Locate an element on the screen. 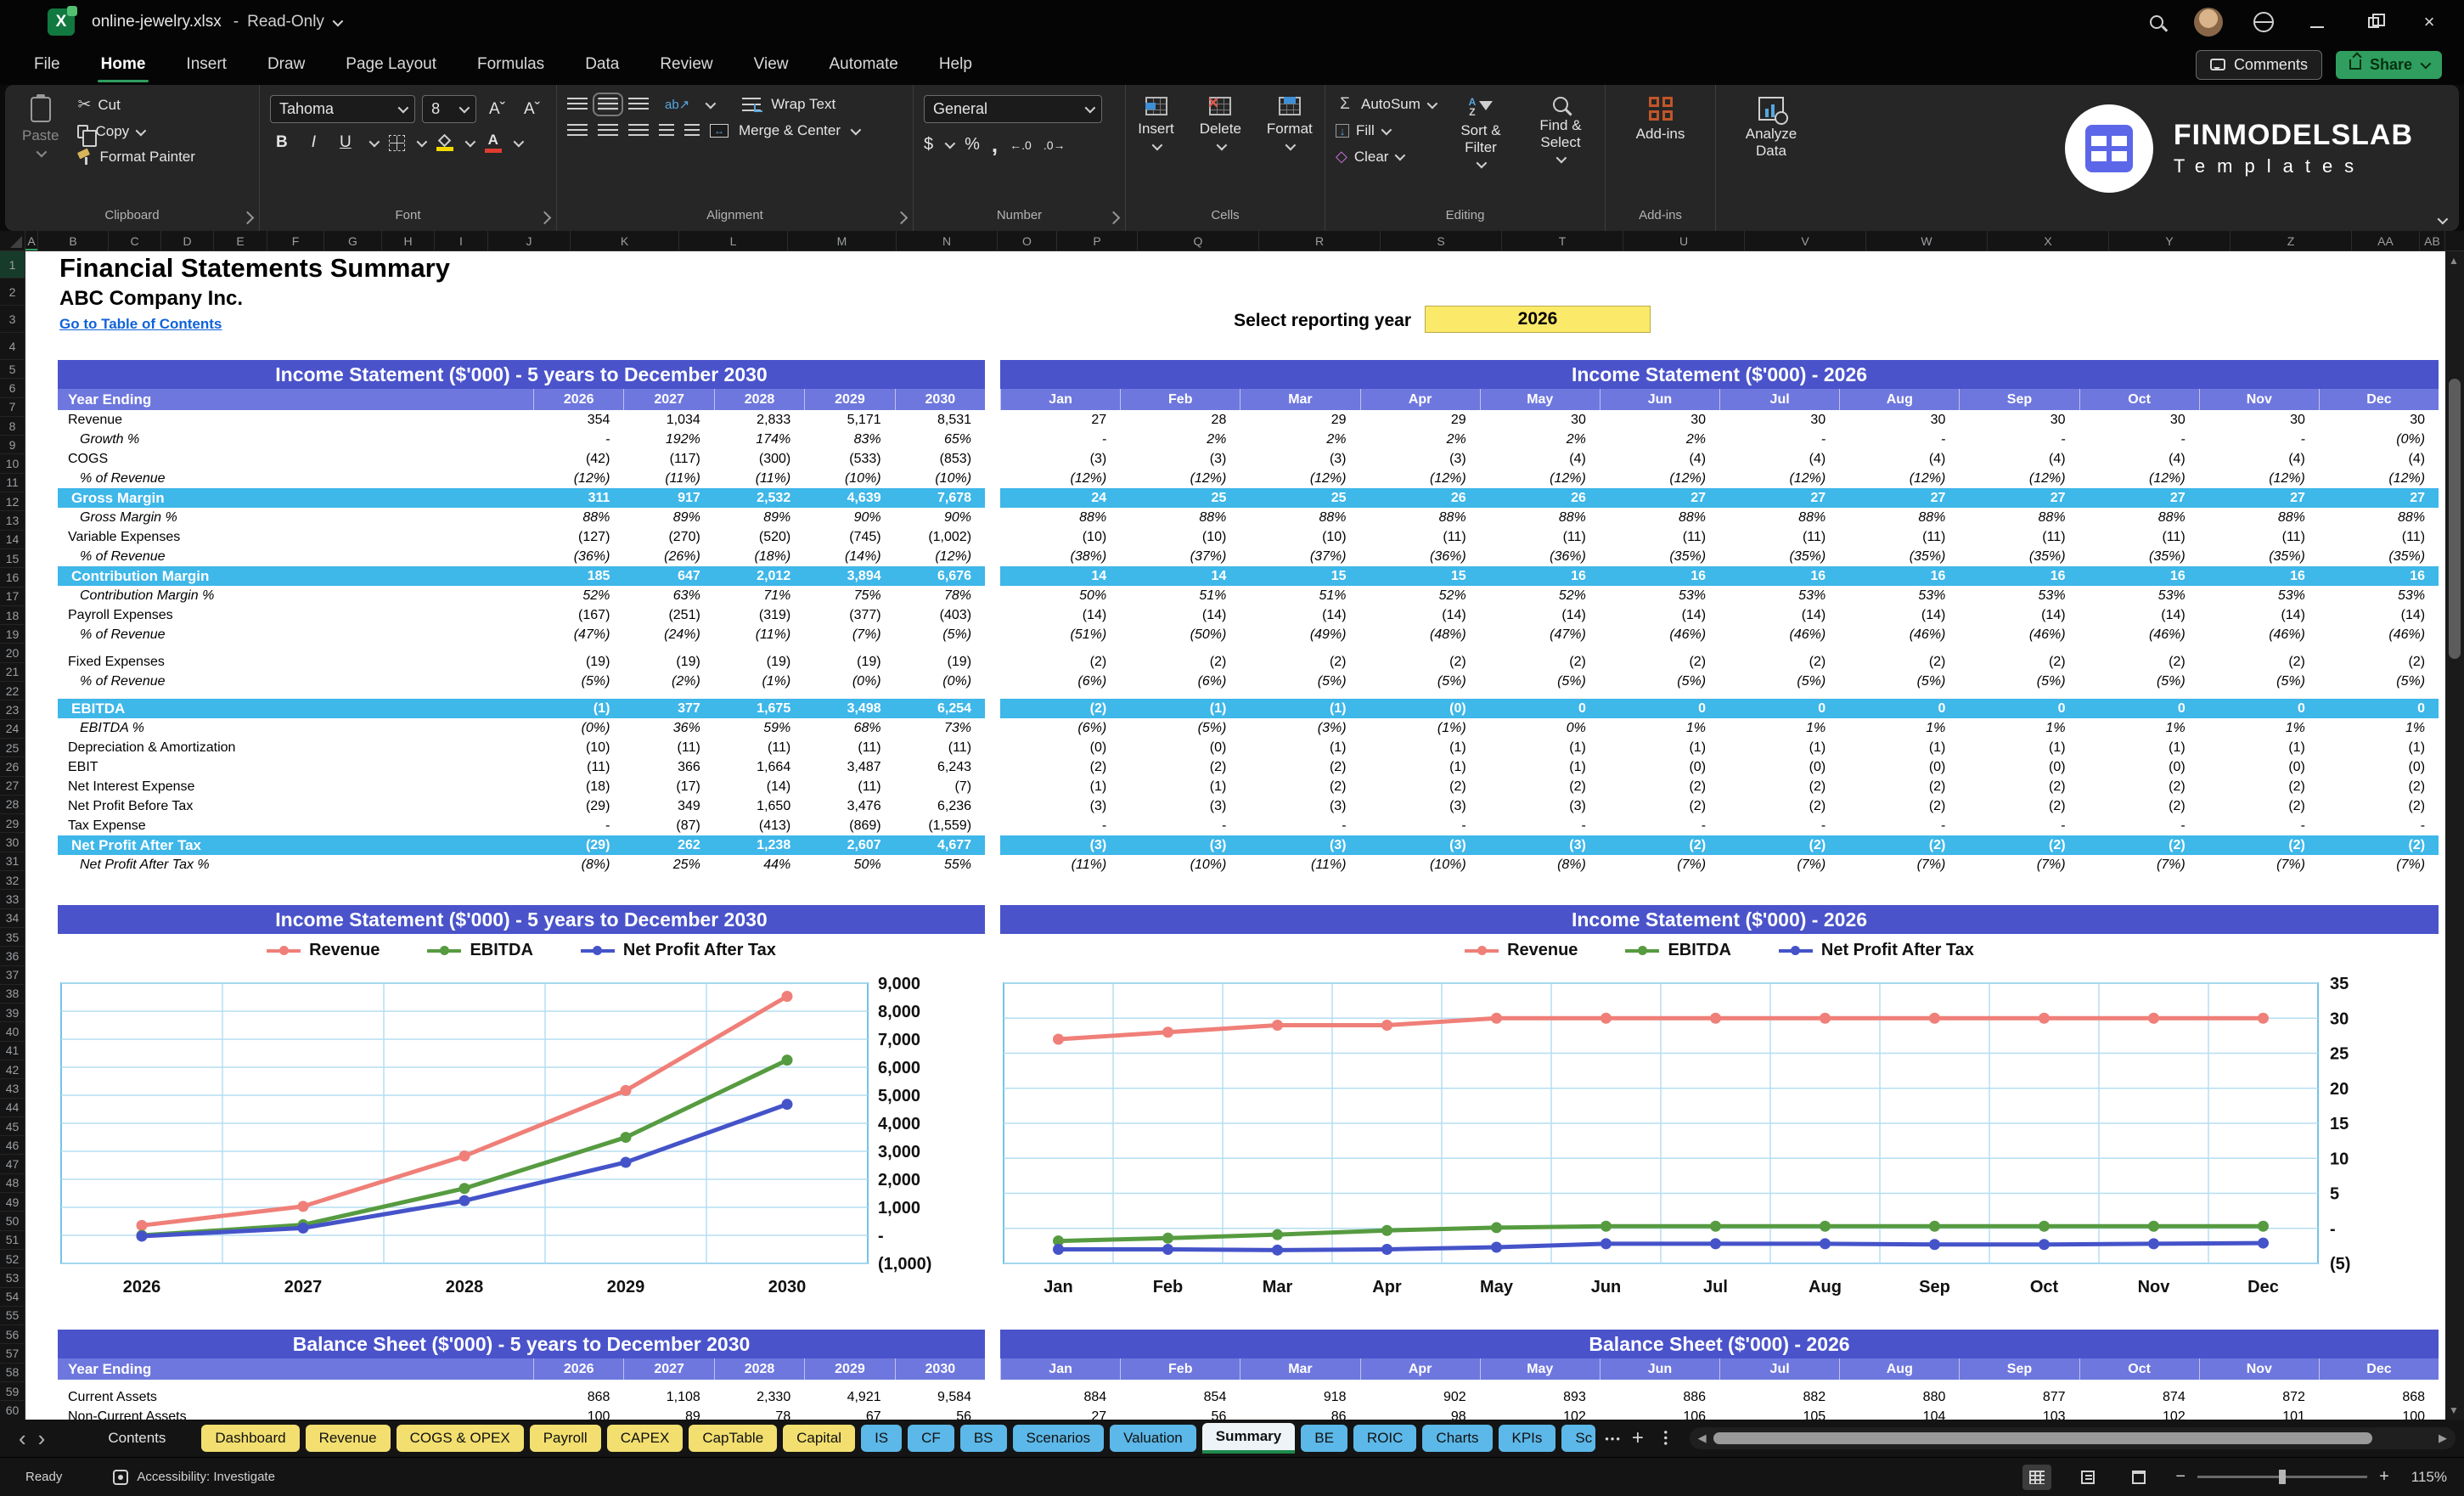  row-header-23: 23 is located at coordinates (12, 710).